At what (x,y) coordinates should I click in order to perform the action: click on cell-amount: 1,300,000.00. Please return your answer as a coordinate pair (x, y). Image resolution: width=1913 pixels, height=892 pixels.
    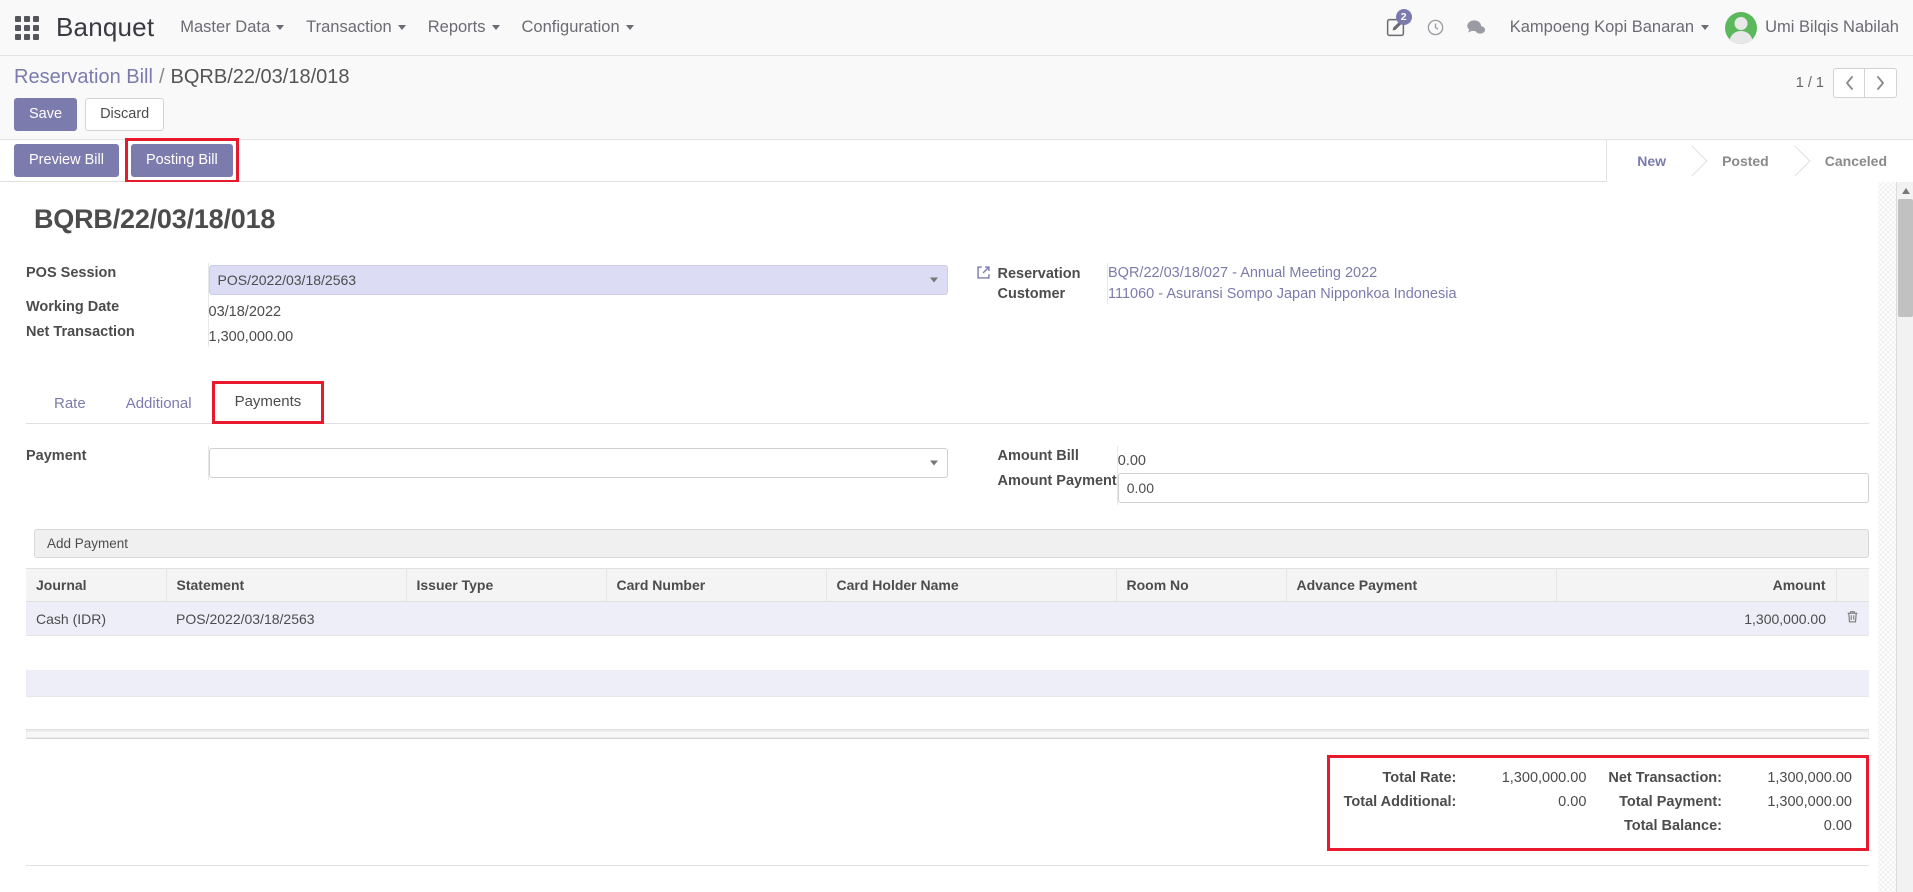
    Looking at the image, I should click on (1696, 619).